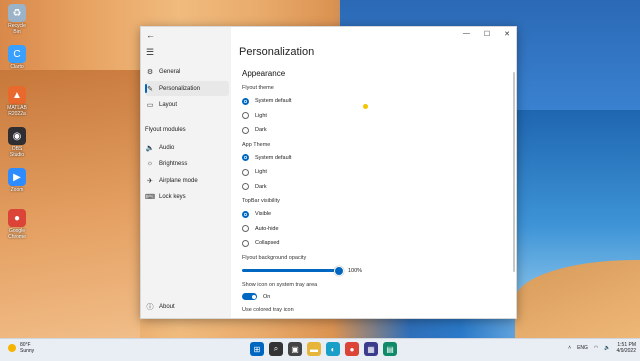 This screenshot has width=640, height=361. Describe the element at coordinates (150, 105) in the screenshot. I see `layout-icon: ▭` at that location.